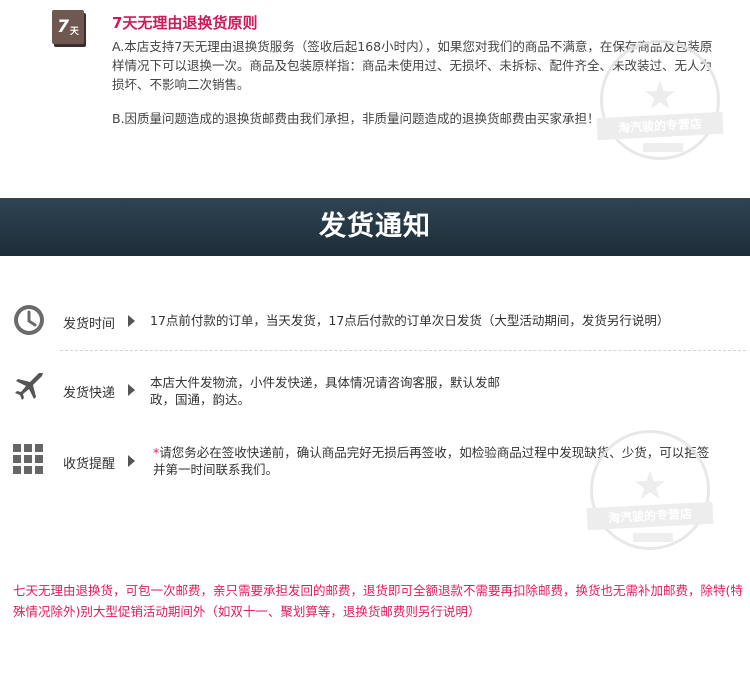 This screenshot has width=750, height=680. I want to click on grid-icon, so click(28, 459).